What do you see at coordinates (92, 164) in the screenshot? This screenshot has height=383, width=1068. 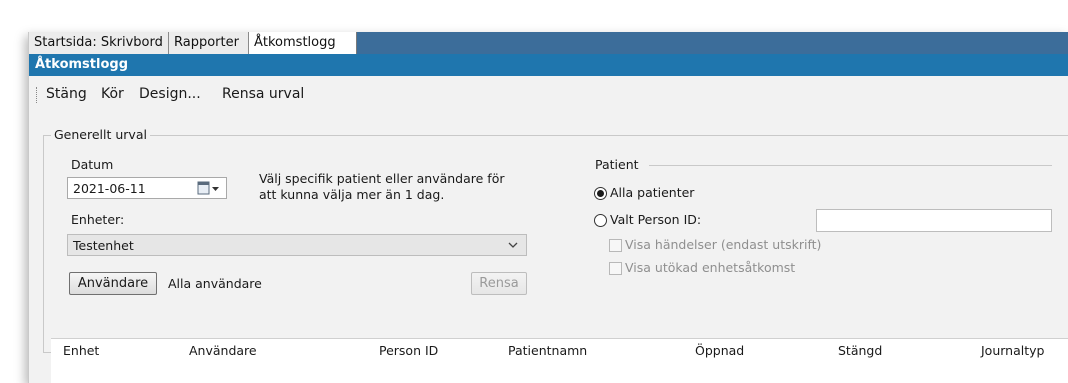 I see `date-label: Datum` at bounding box center [92, 164].